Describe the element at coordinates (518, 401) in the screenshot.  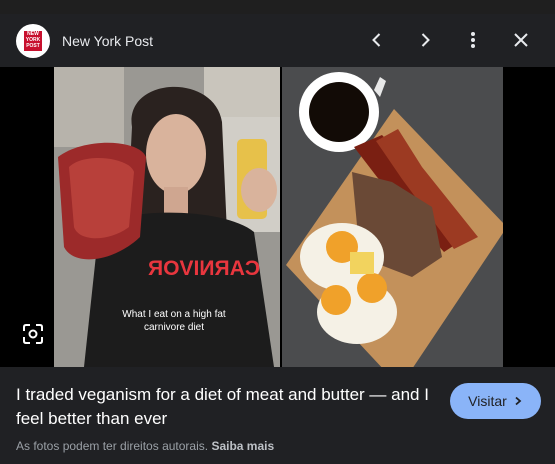
I see `chevron-right-icon` at that location.